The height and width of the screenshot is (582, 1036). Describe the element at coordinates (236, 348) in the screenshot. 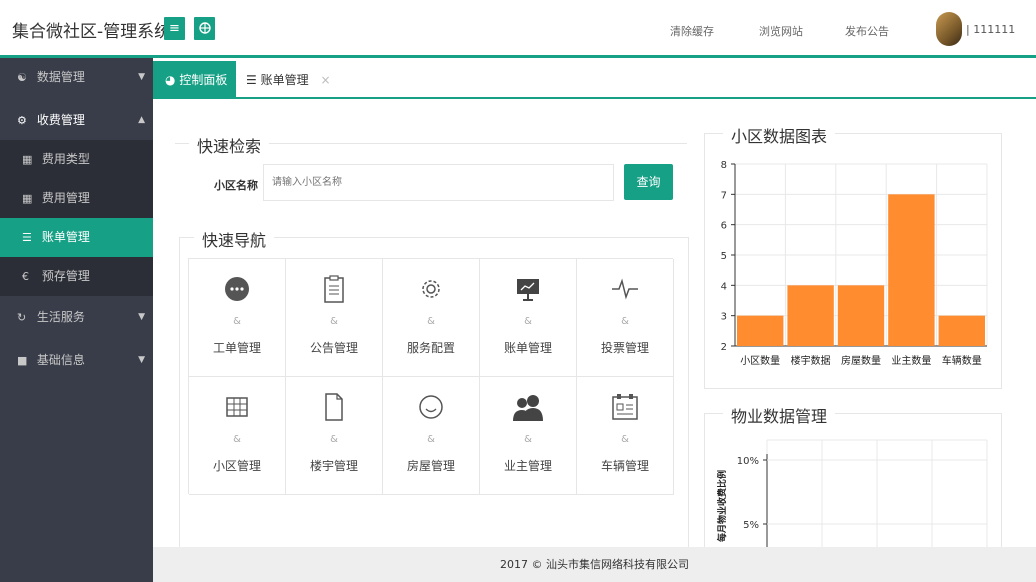

I see `nav-item-label: 工单管理` at that location.